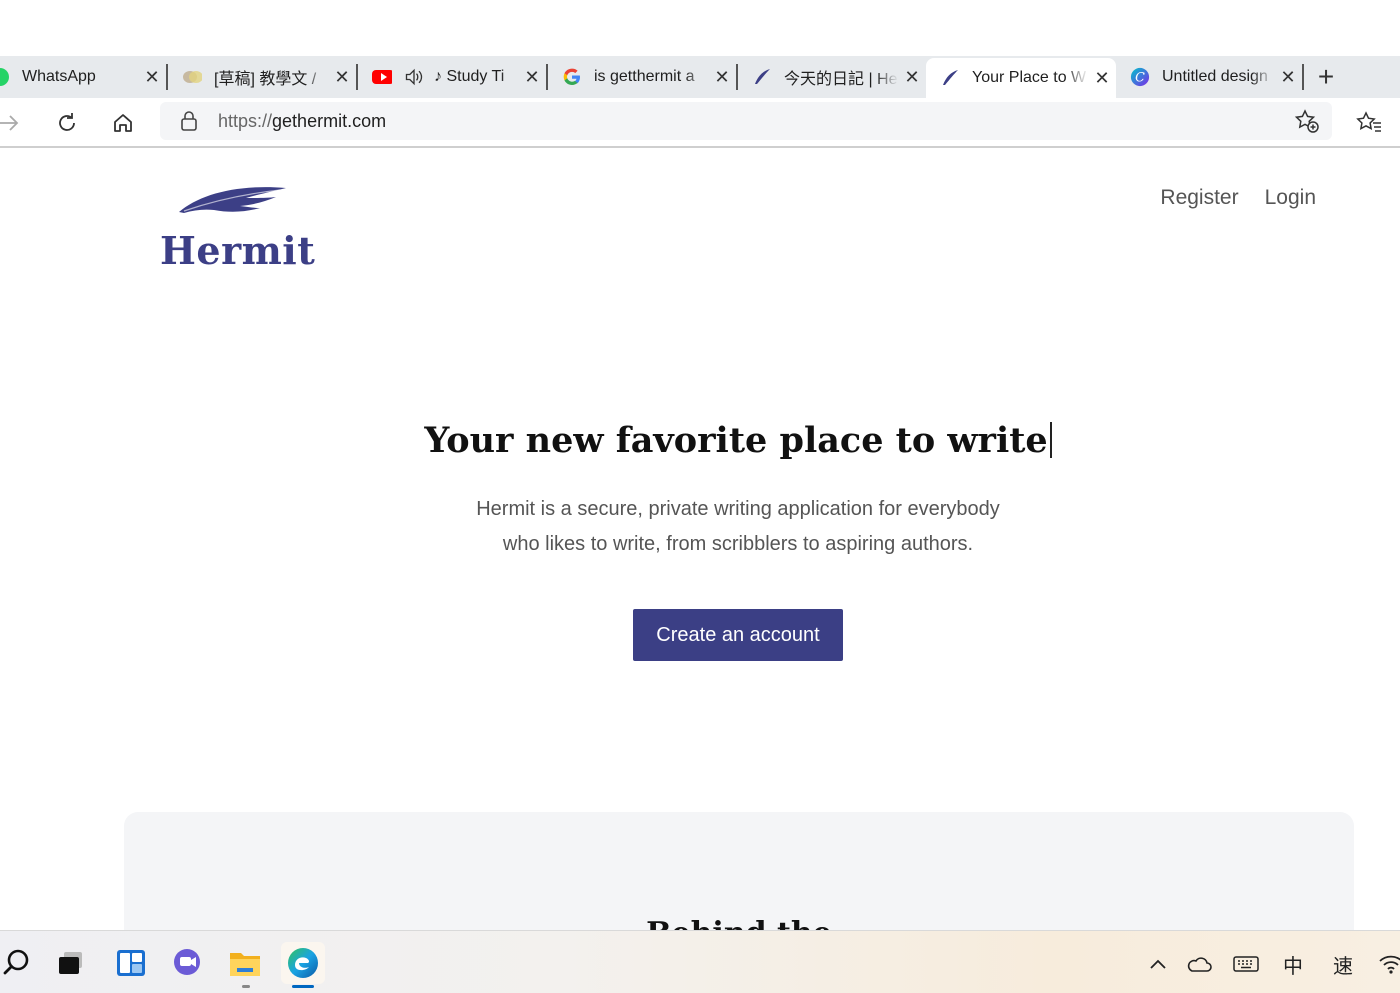 This screenshot has height=993, width=1400. I want to click on url-scheme: https://, so click(245, 121).